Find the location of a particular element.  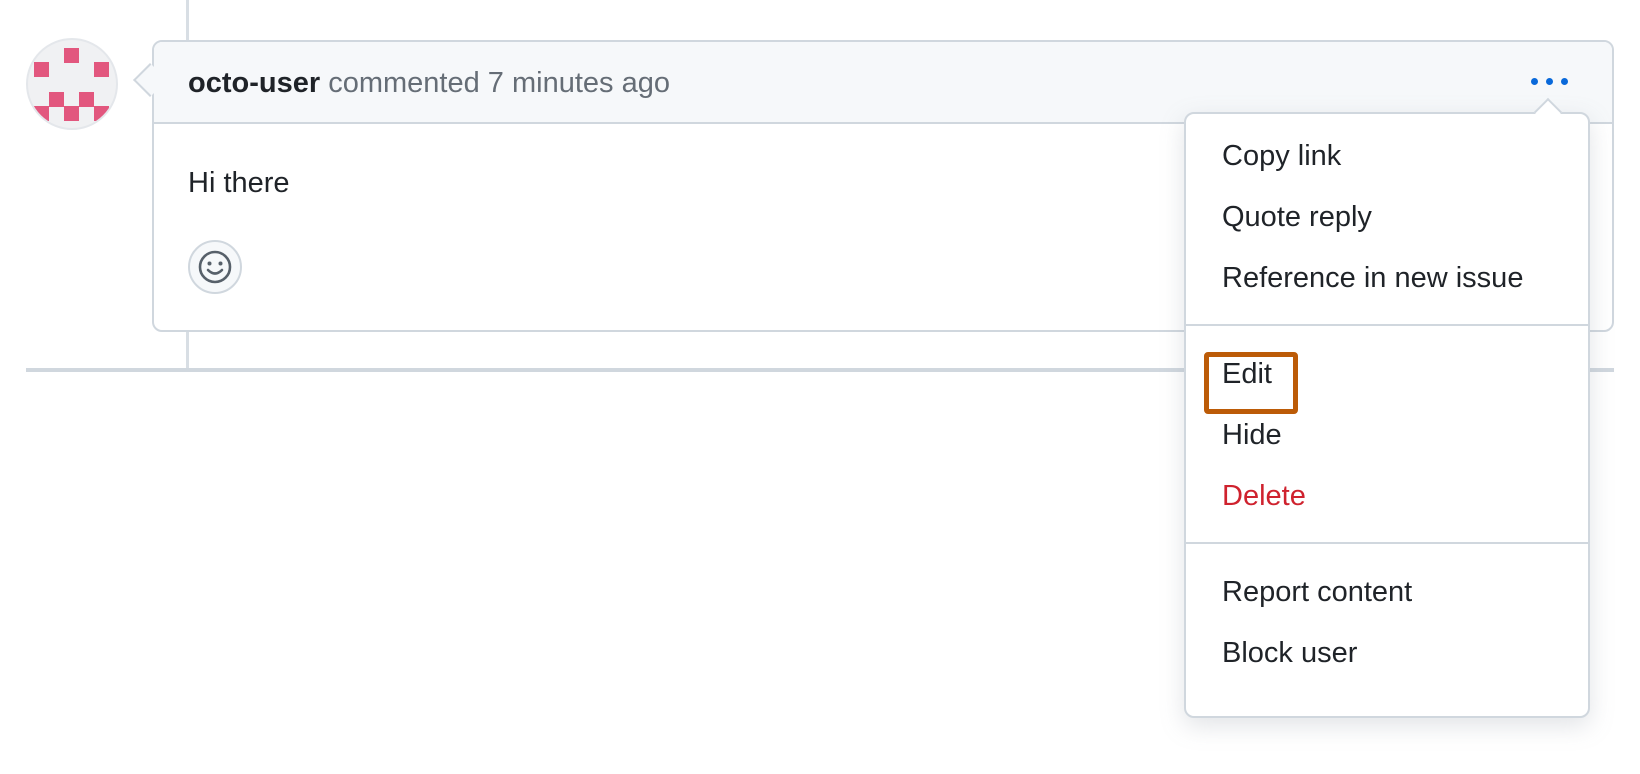

user-avatar is located at coordinates (72, 84).